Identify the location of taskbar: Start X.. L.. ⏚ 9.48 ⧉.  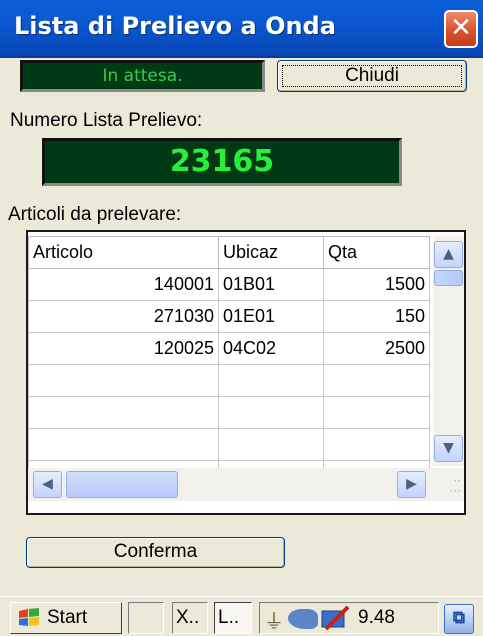
(241, 616).